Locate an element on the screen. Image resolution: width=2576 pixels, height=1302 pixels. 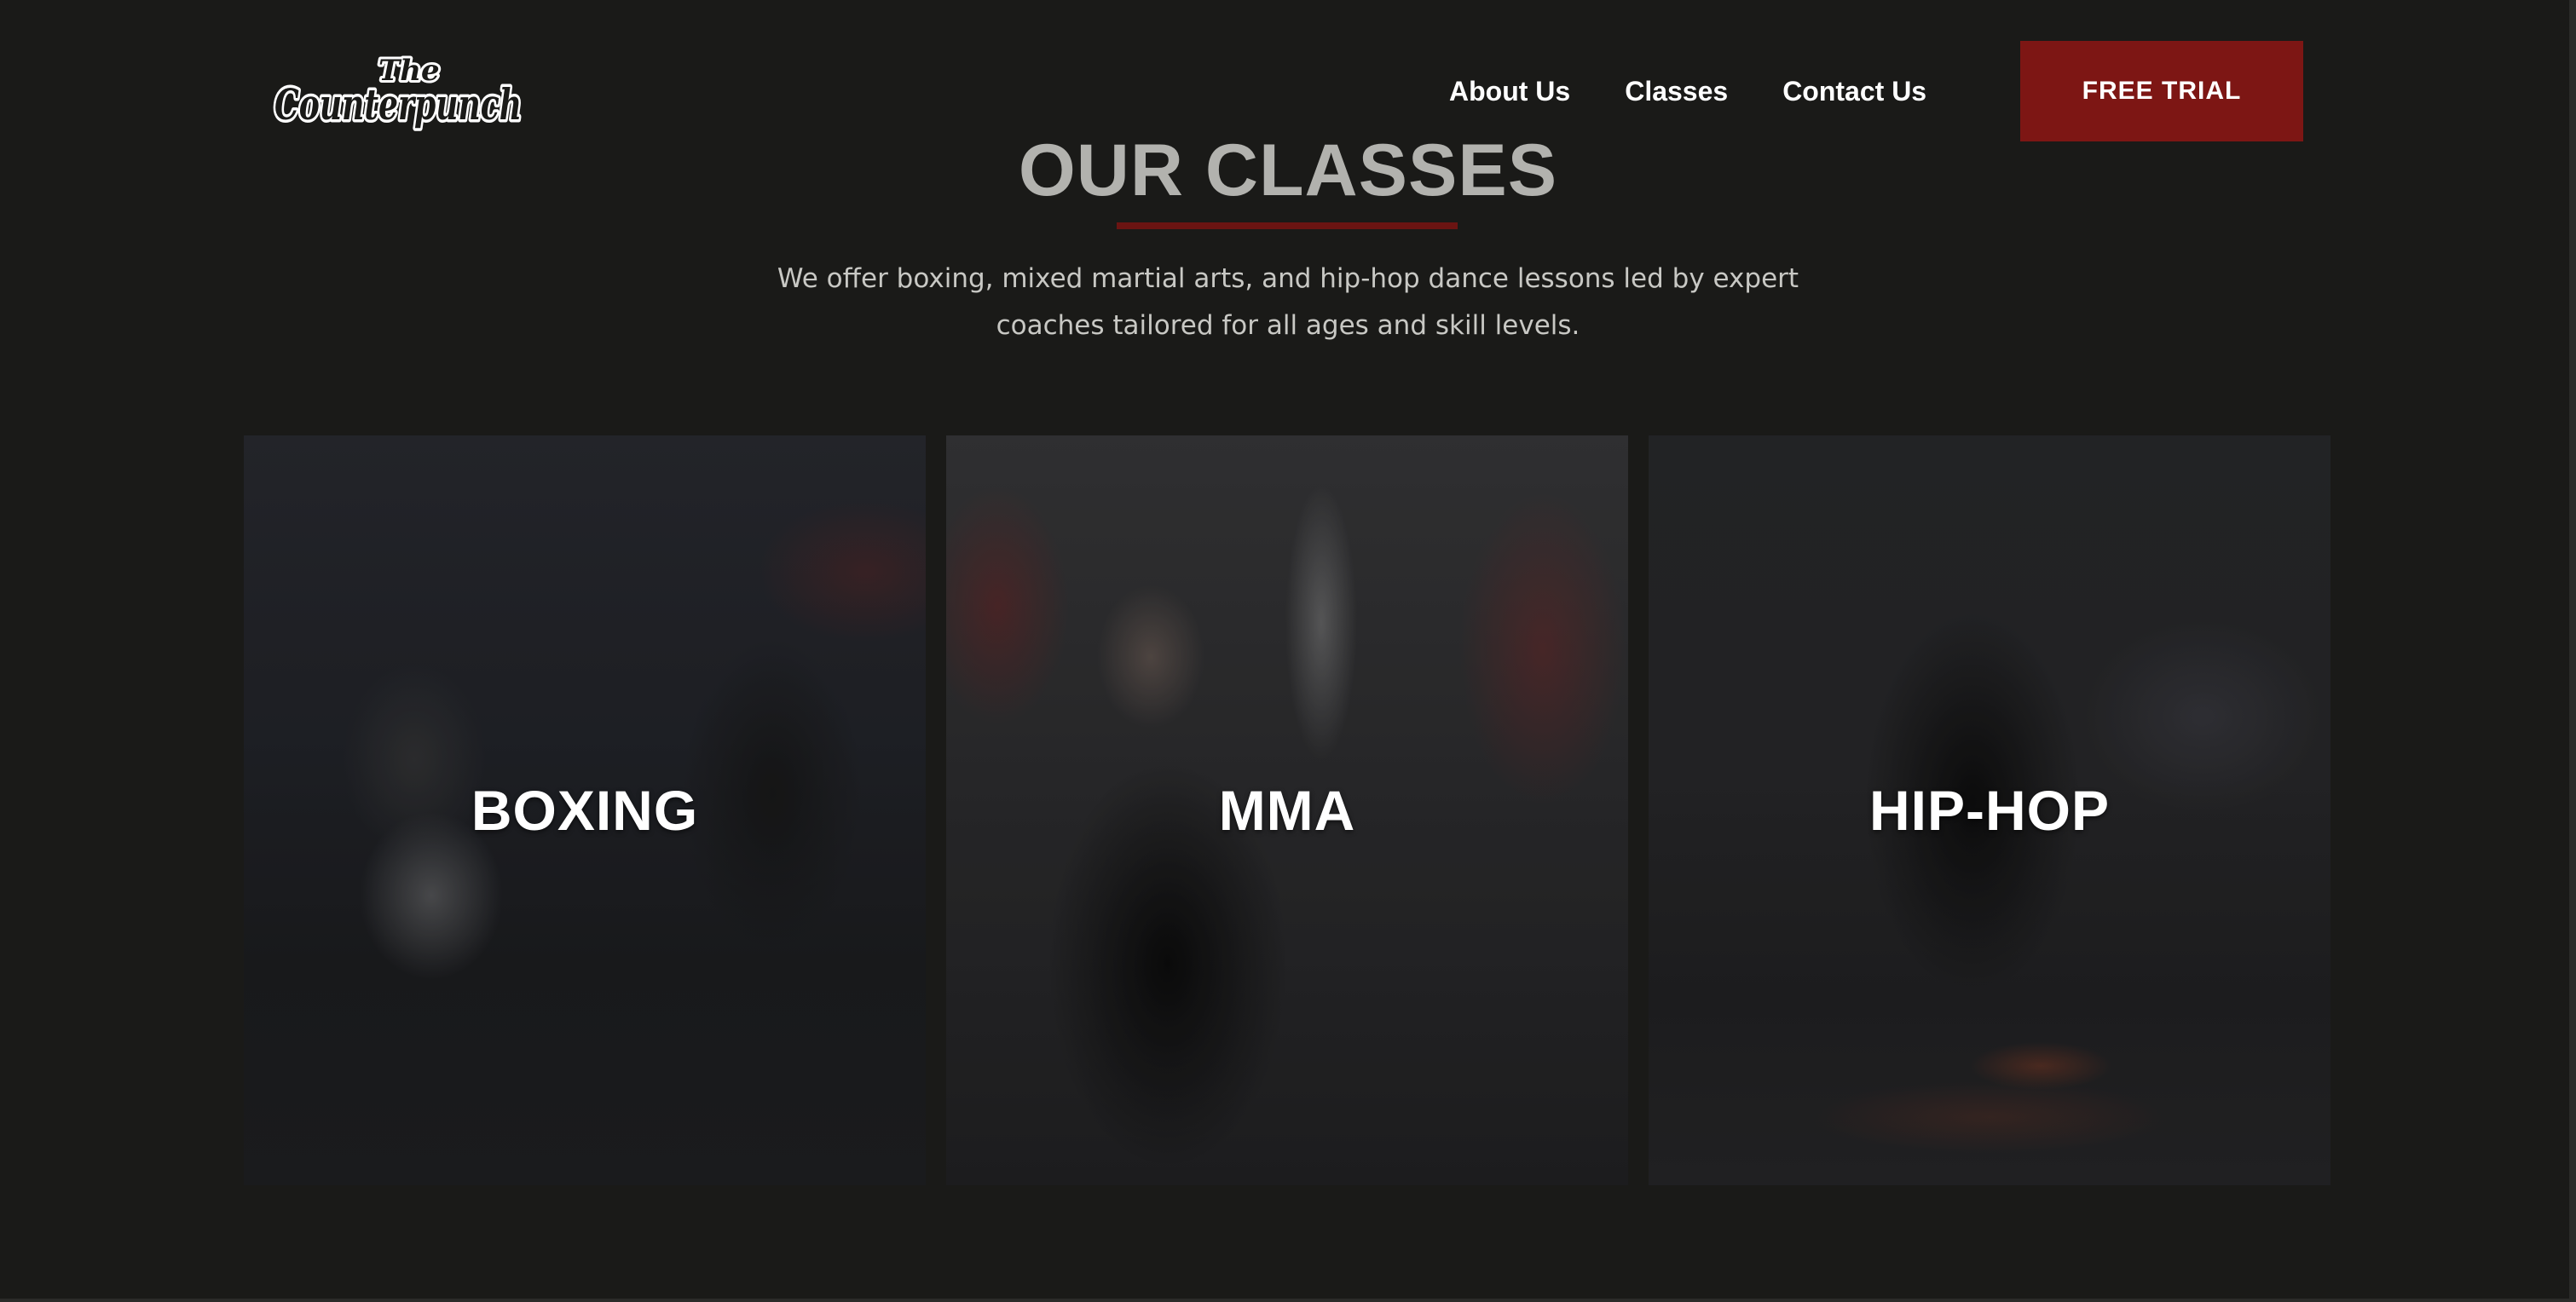
main-nav: About Us Classes Contact Us is located at coordinates (1687, 91).